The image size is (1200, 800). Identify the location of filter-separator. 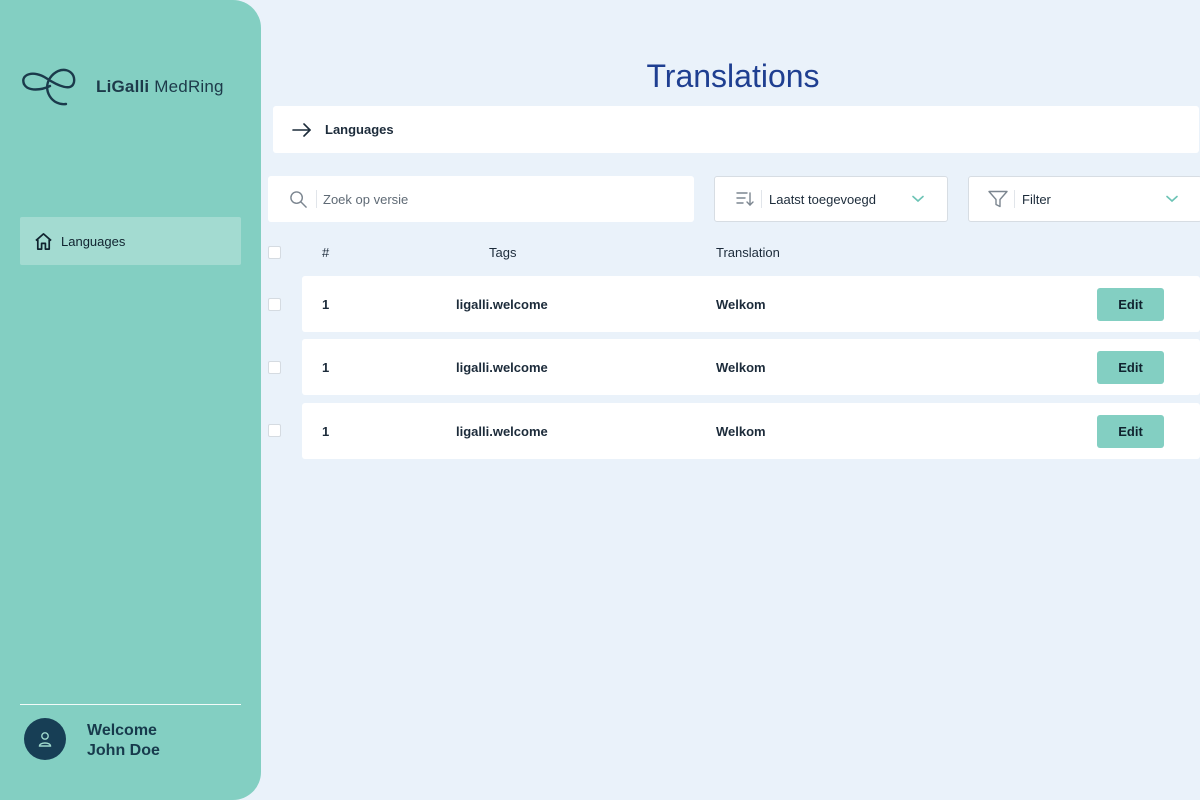
(1014, 199).